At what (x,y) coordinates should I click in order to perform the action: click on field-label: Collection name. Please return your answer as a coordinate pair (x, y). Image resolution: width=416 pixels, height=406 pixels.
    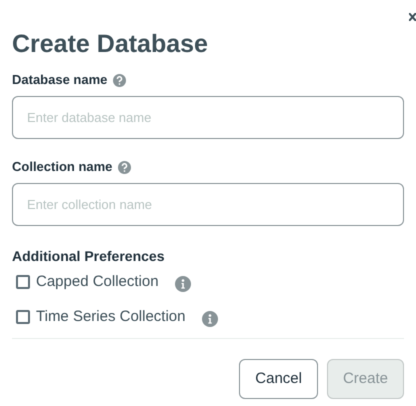
    Looking at the image, I should click on (62, 167).